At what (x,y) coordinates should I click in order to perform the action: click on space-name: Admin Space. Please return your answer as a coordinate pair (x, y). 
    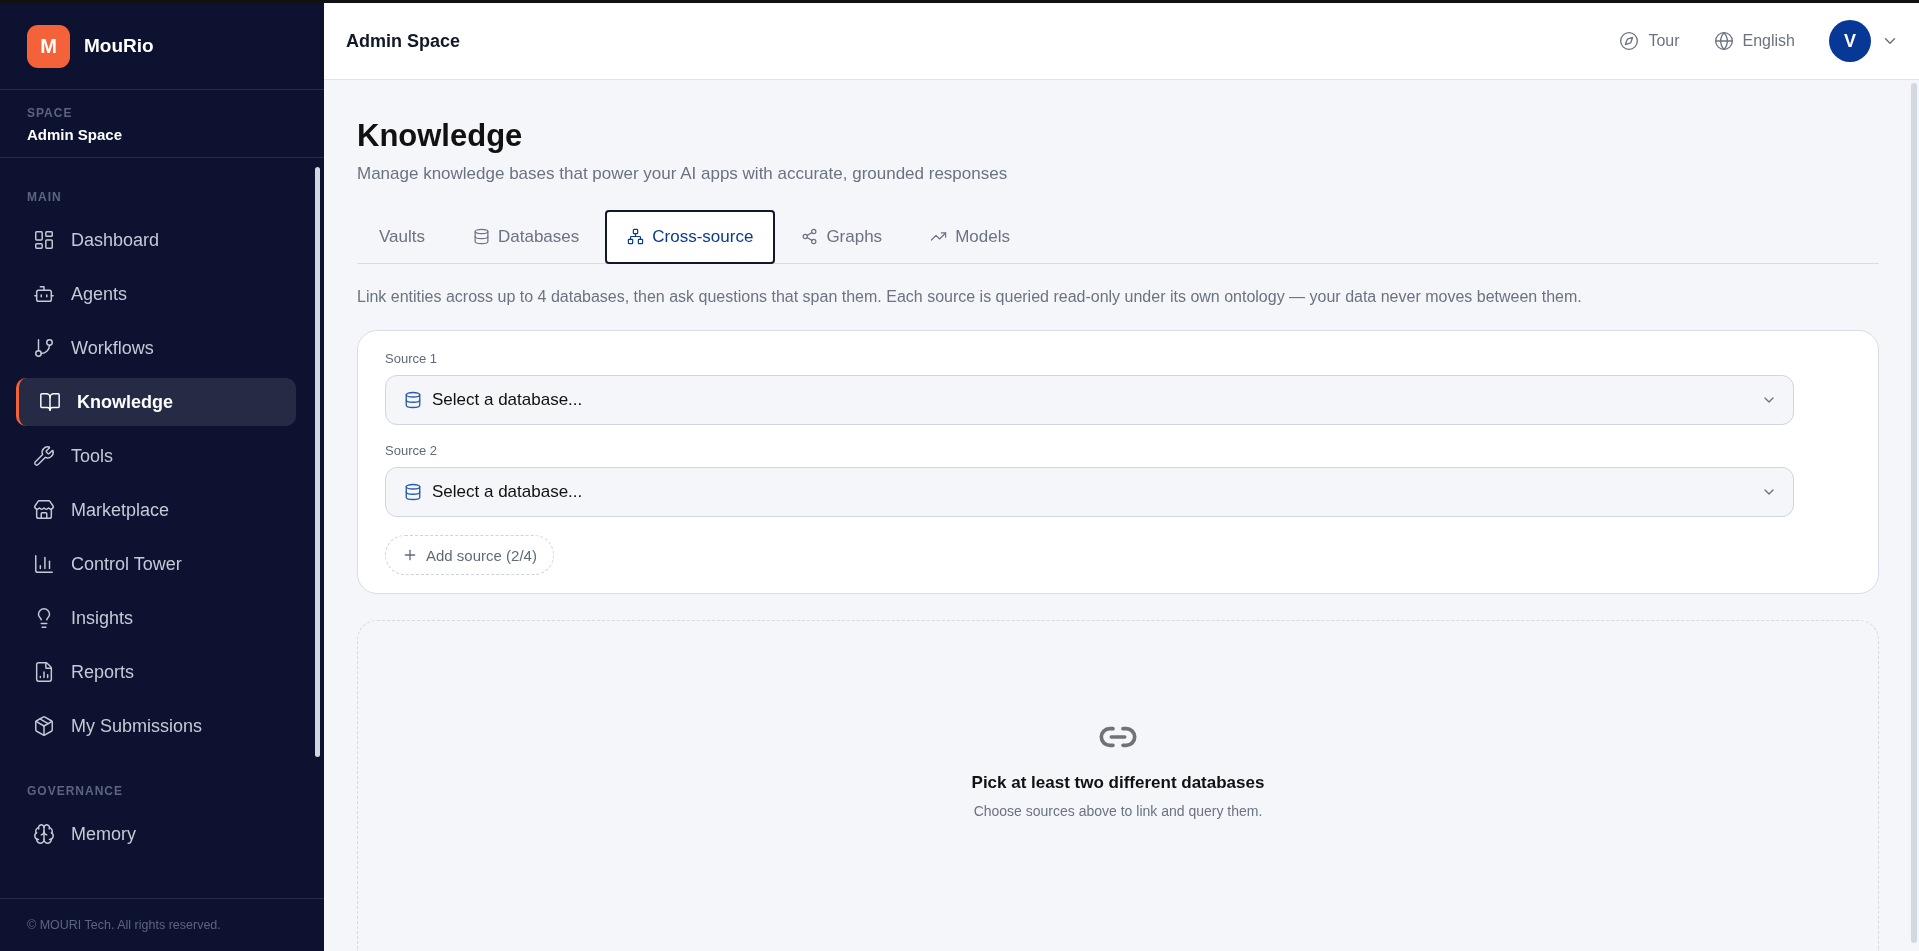
    Looking at the image, I should click on (75, 134).